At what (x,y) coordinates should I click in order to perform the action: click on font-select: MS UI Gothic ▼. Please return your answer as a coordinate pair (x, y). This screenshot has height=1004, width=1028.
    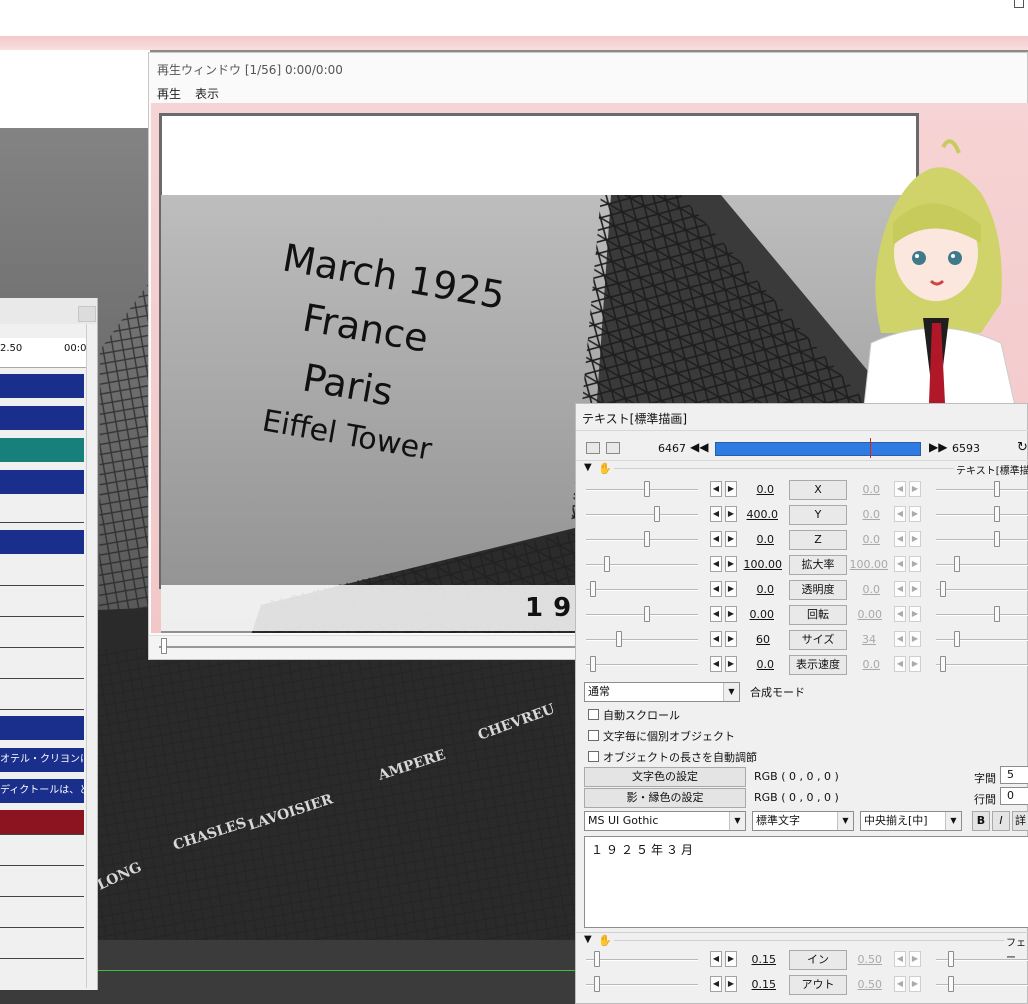
    Looking at the image, I should click on (665, 821).